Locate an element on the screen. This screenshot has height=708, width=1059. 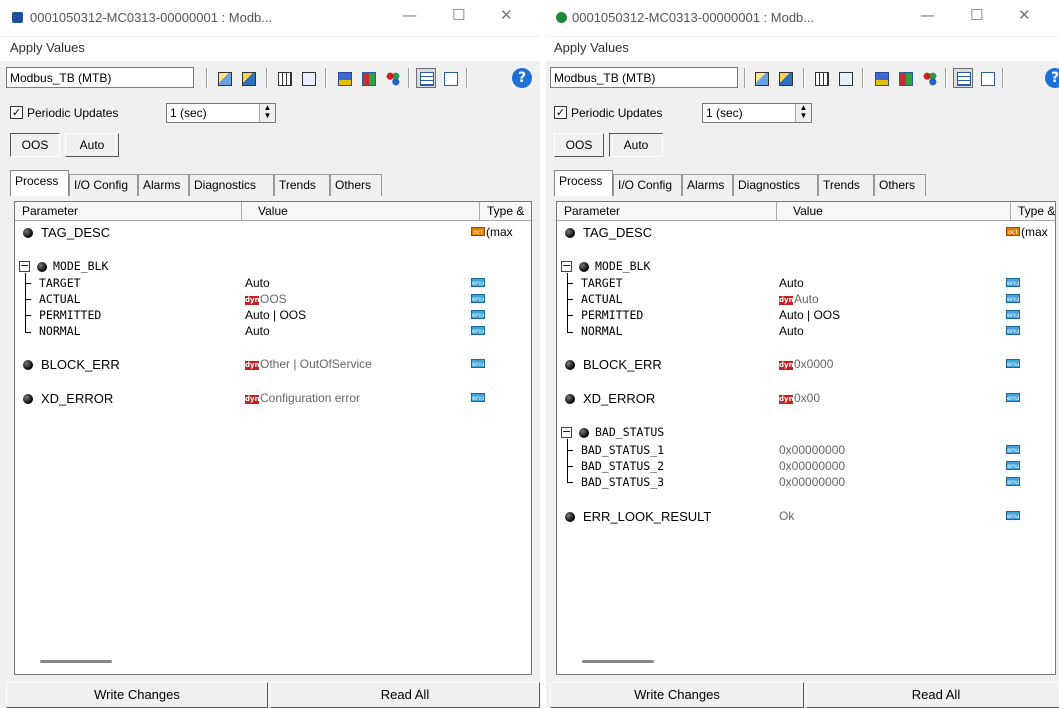
column-header-value: Value is located at coordinates (894, 211).